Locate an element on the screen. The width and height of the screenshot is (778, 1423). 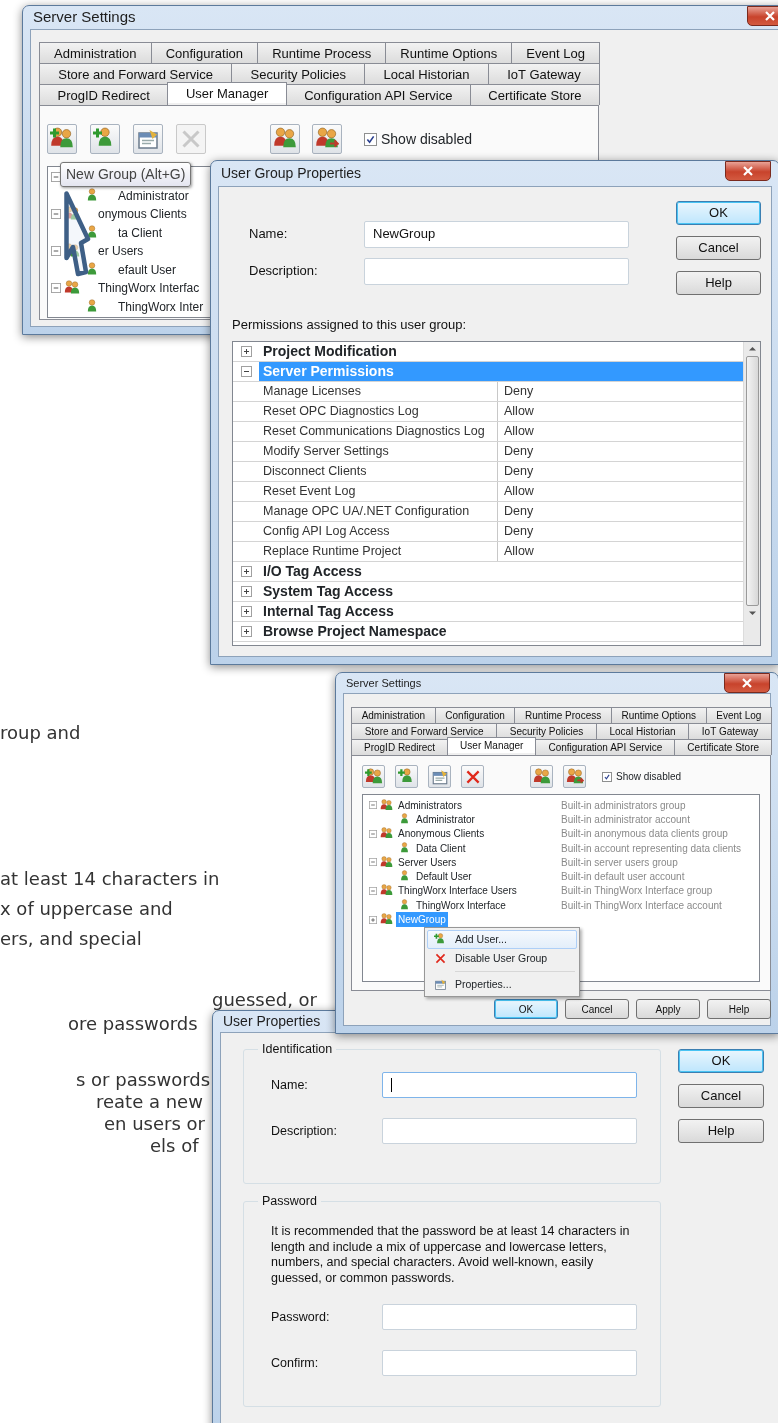
menu-item: Disable User Group is located at coordinates (502, 958).